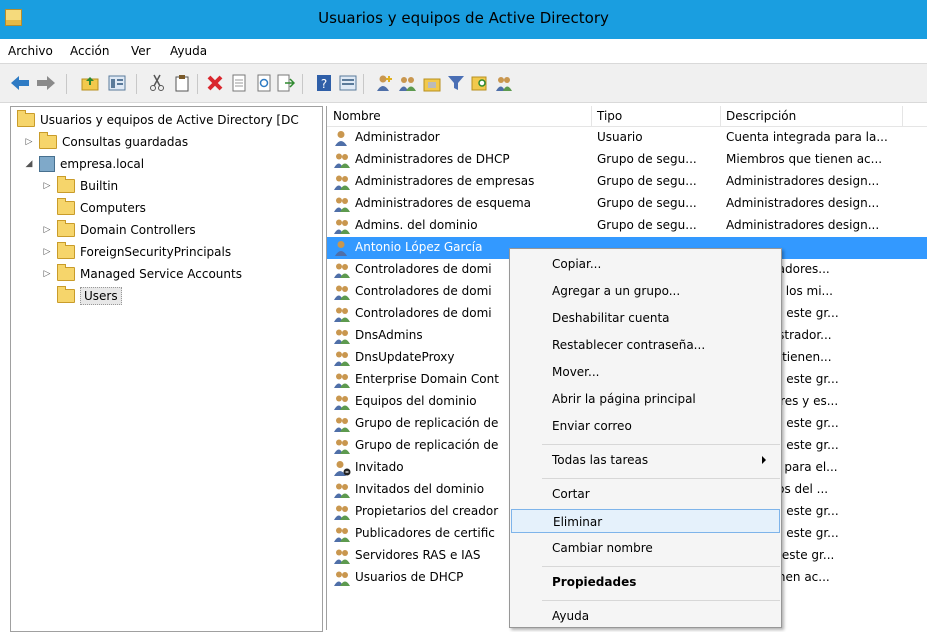  I want to click on toolbar: ?, so click(463, 83).